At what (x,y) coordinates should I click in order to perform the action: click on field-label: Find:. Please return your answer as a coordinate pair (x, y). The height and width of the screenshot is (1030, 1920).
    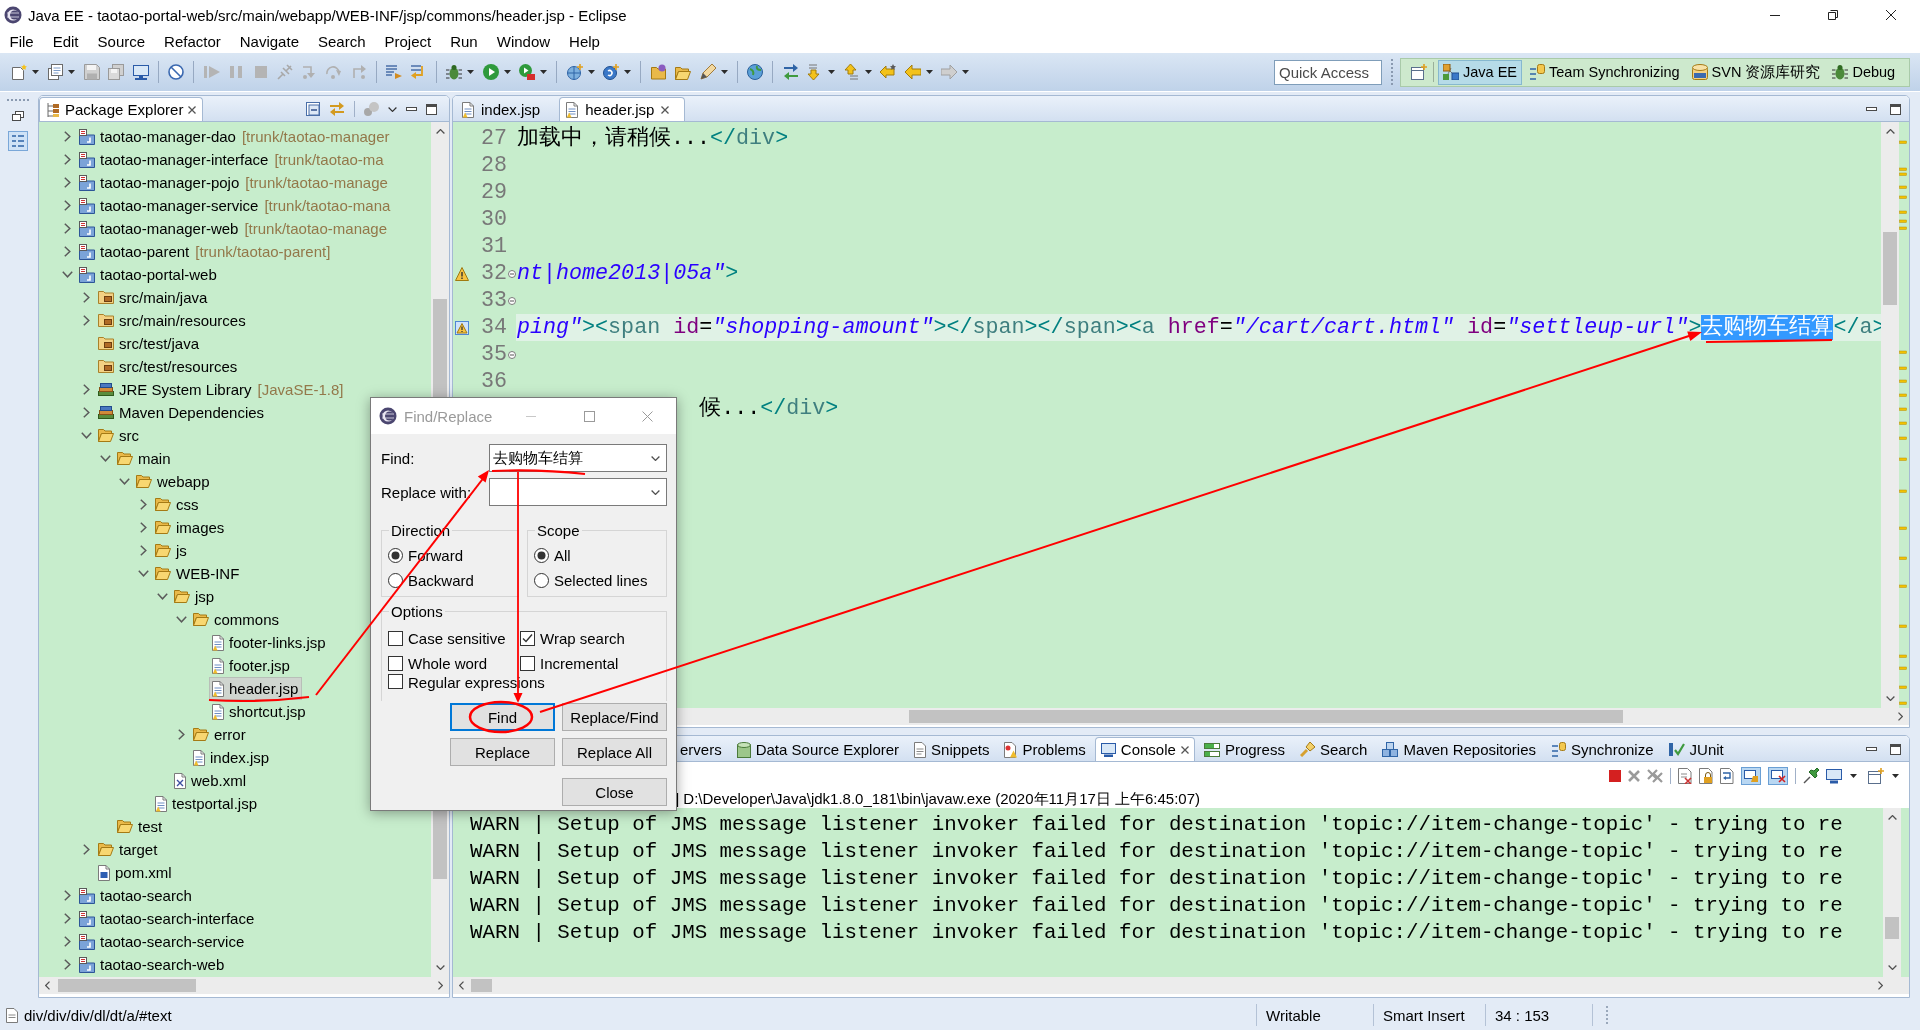
    Looking at the image, I should click on (398, 458).